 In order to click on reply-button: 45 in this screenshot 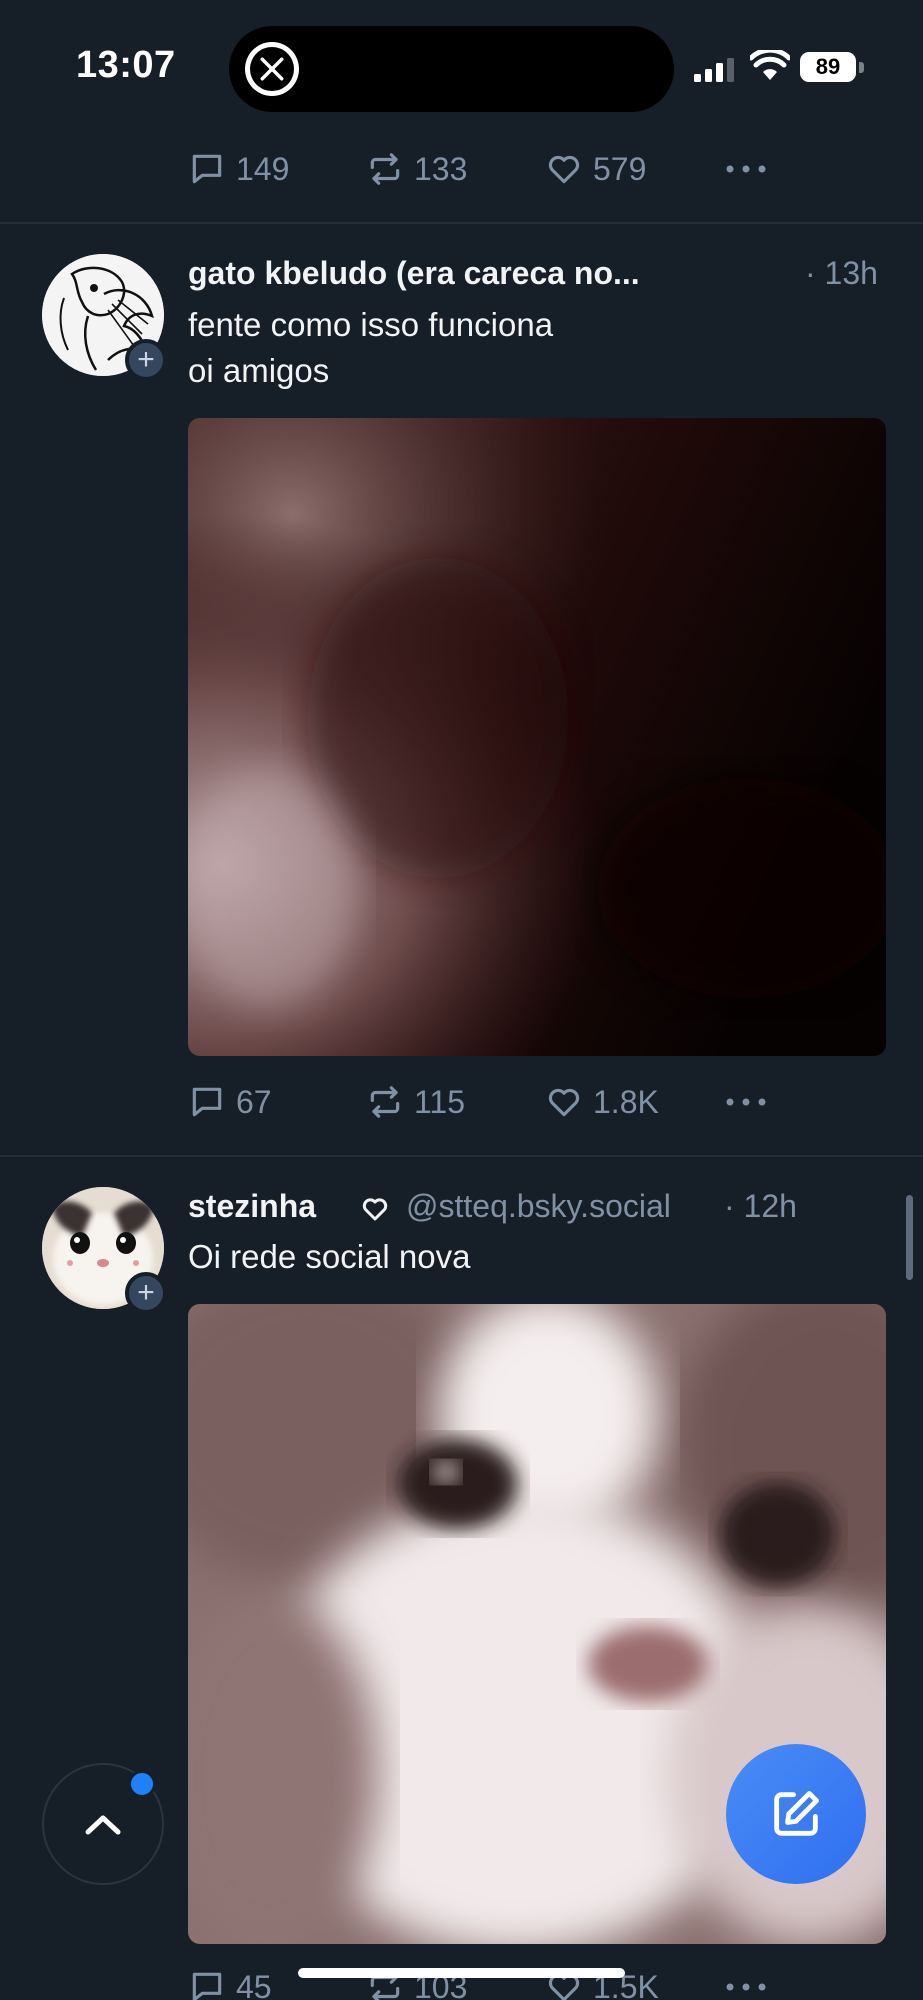, I will do `click(230, 1981)`.